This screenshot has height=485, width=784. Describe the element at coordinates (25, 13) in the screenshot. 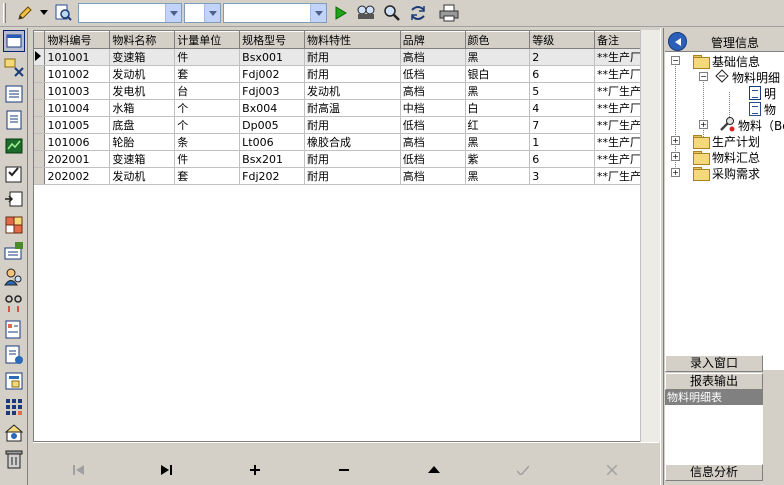

I see `edit-pencil-icon` at that location.